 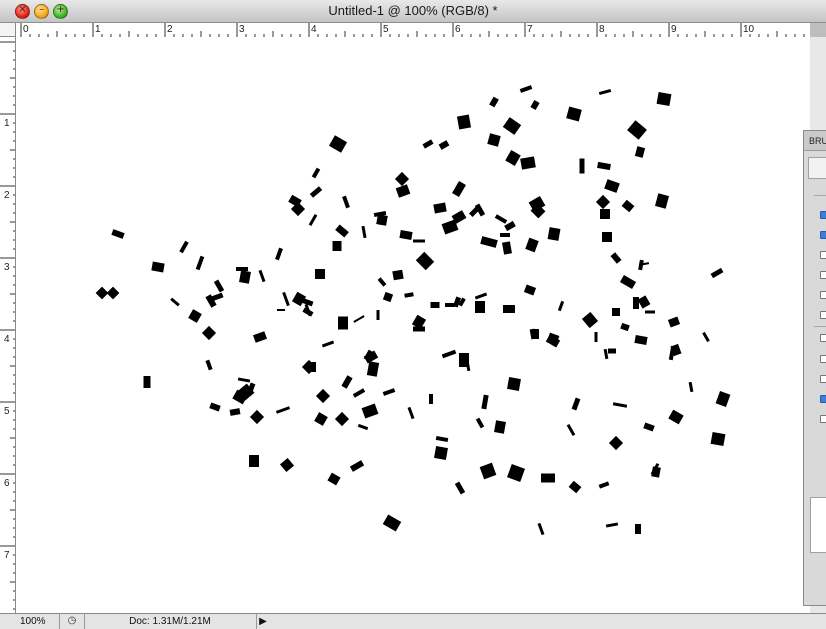 I want to click on ruler-label: 6, so click(x=458, y=29).